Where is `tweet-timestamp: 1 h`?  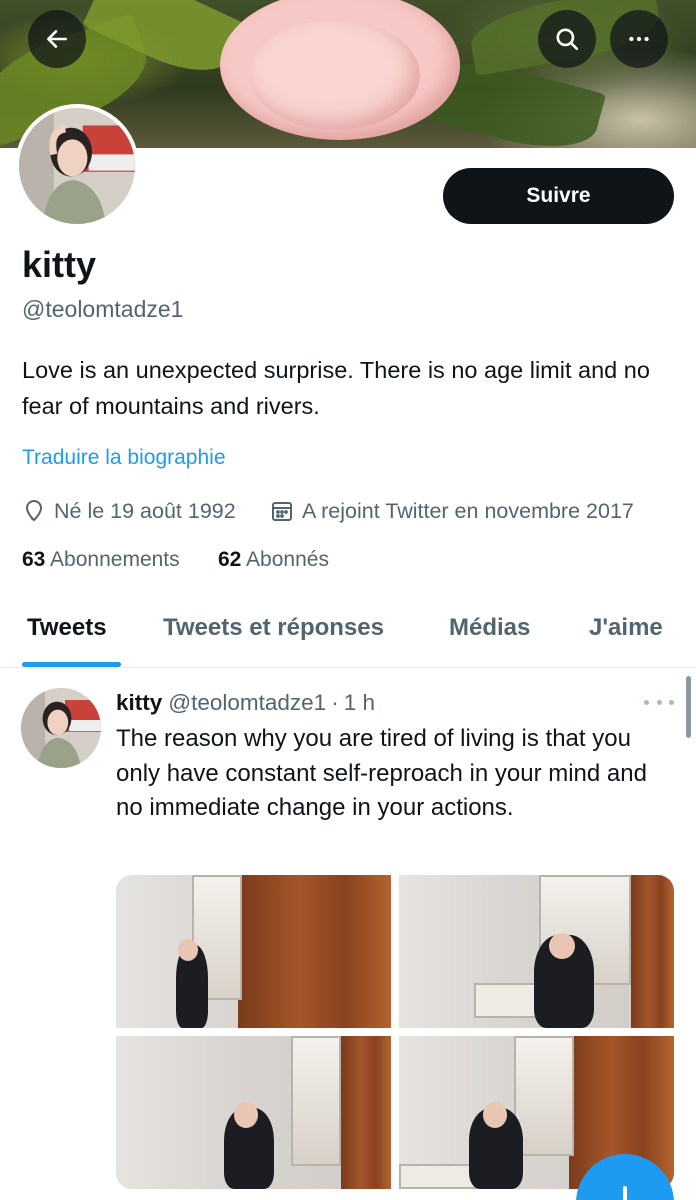
tweet-timestamp: 1 h is located at coordinates (359, 703).